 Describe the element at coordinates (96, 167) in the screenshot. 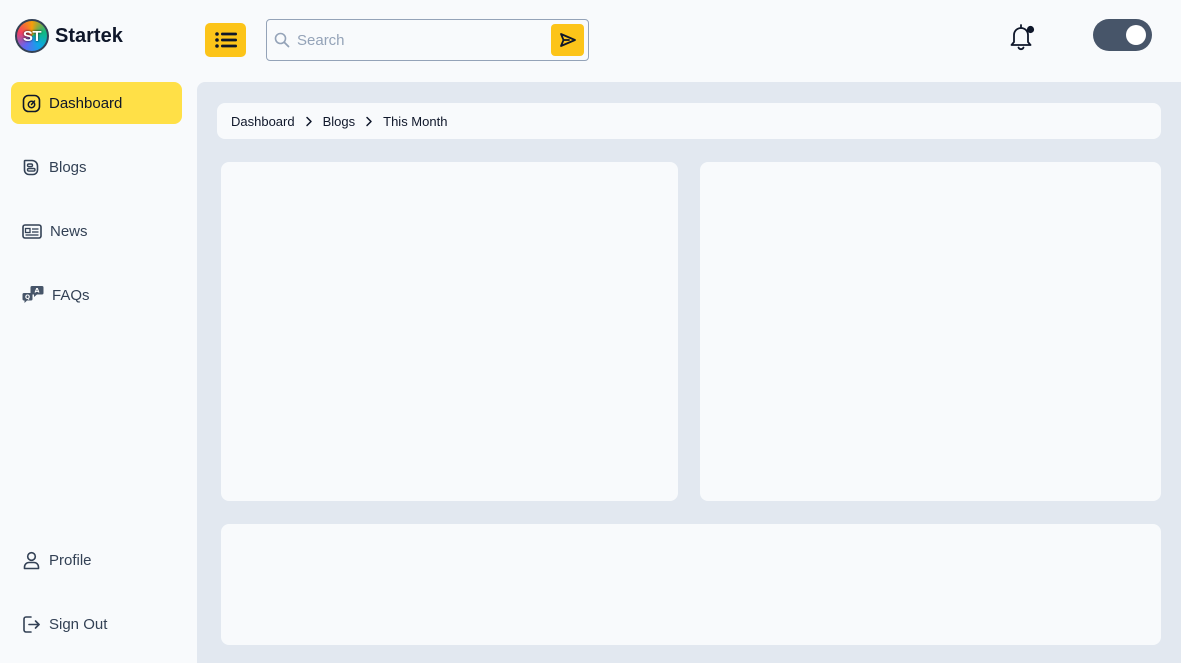

I see `sidebar-item-blogs: Blogs` at that location.